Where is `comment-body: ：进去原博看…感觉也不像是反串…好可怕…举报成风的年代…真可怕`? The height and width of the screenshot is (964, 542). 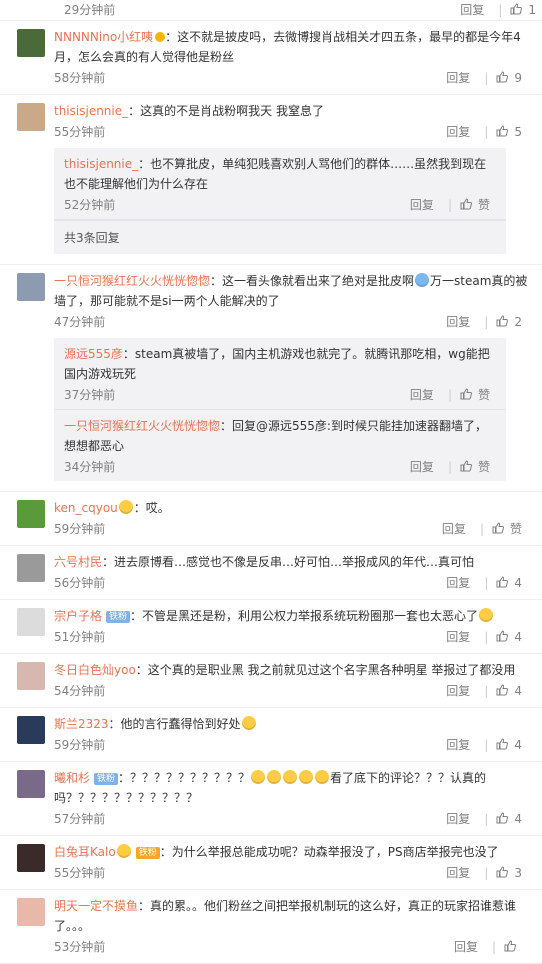
comment-body: ：进去原博看…感觉也不像是反串…好可怕…举报成风的年代…真可怕 is located at coordinates (288, 562).